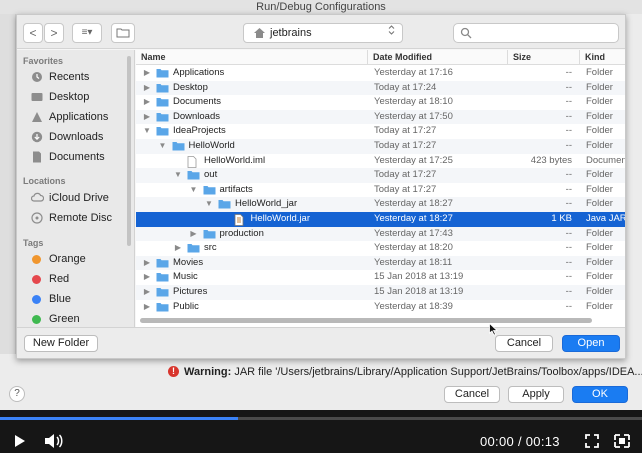 Image resolution: width=642 pixels, height=453 pixels. Describe the element at coordinates (81, 259) in the screenshot. I see `sidebar-tag-orange: Orange` at that location.